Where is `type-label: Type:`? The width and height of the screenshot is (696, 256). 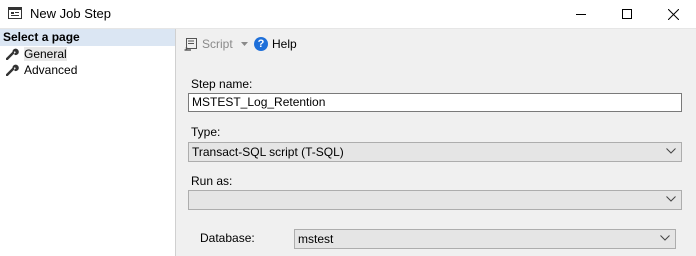
type-label: Type: is located at coordinates (206, 132).